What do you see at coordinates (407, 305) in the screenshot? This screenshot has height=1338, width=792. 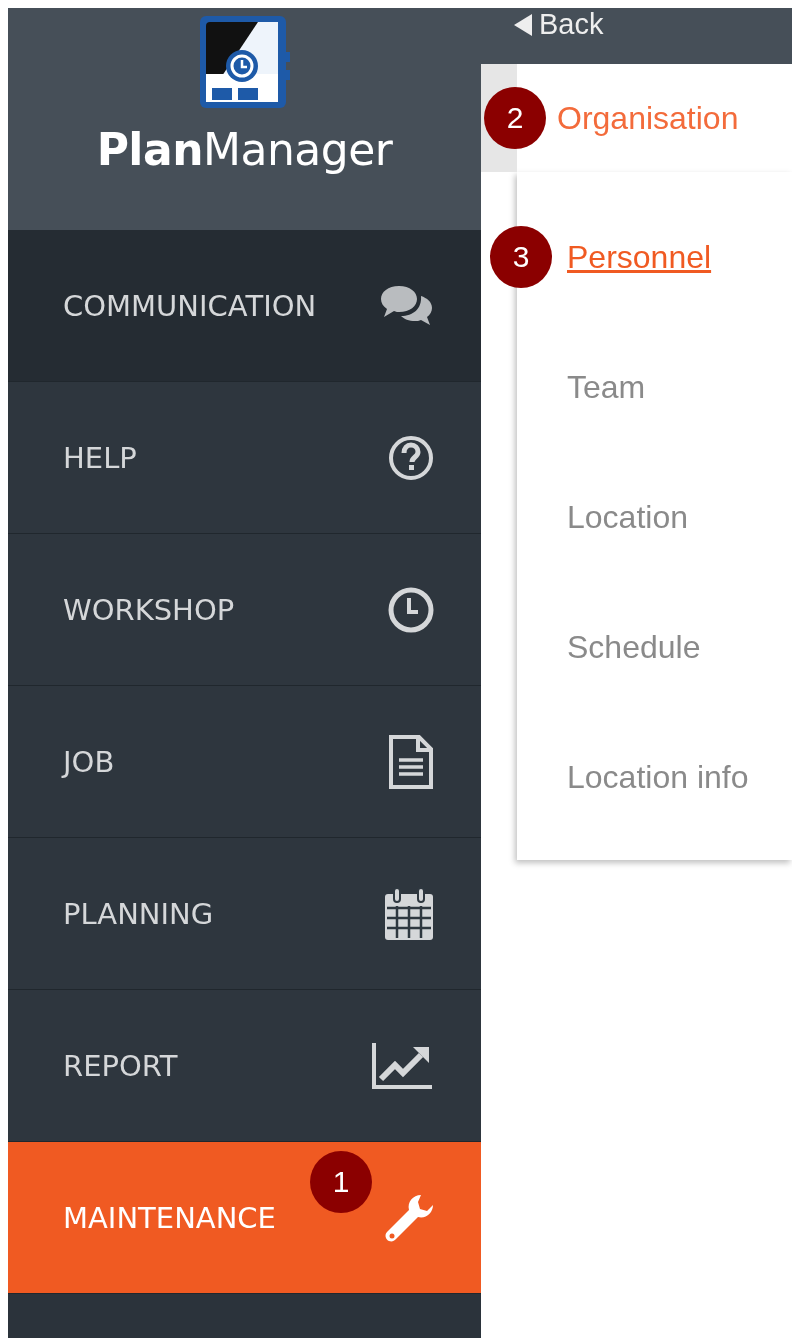 I see `chat-icon` at bounding box center [407, 305].